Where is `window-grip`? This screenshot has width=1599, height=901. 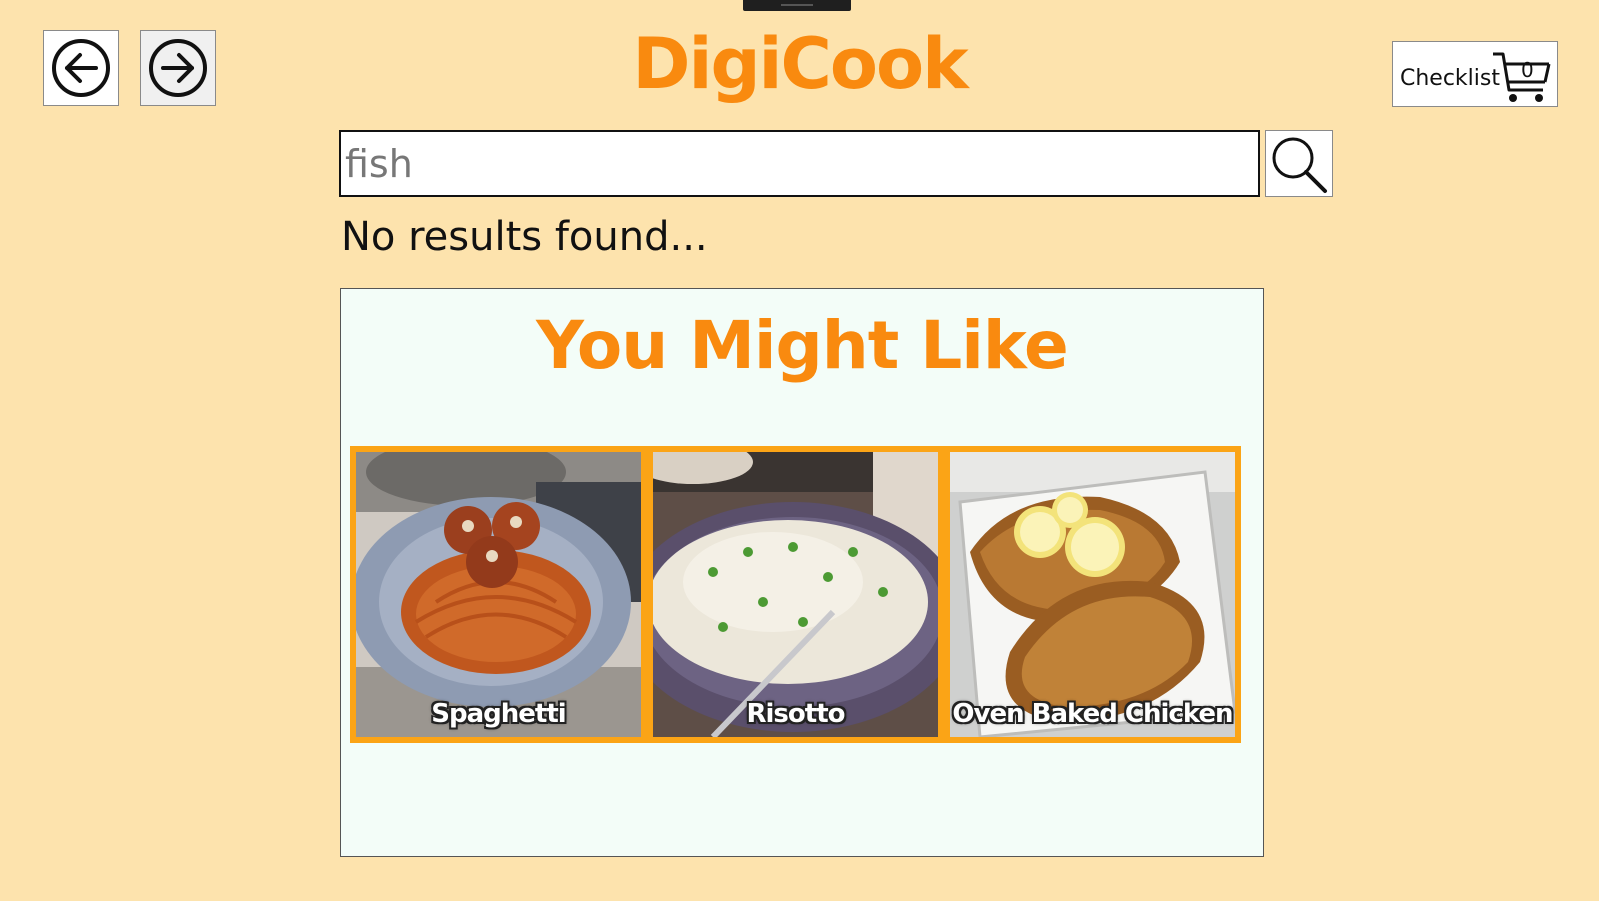
window-grip is located at coordinates (797, 5).